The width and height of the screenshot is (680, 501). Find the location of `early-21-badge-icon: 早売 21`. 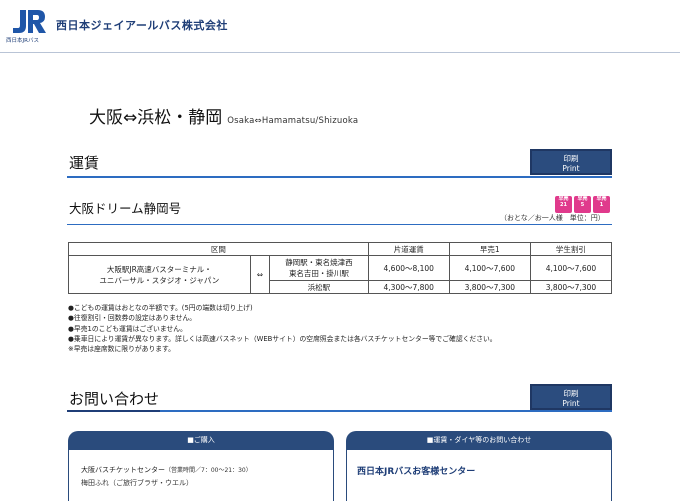

early-21-badge-icon: 早売 21 is located at coordinates (563, 204).